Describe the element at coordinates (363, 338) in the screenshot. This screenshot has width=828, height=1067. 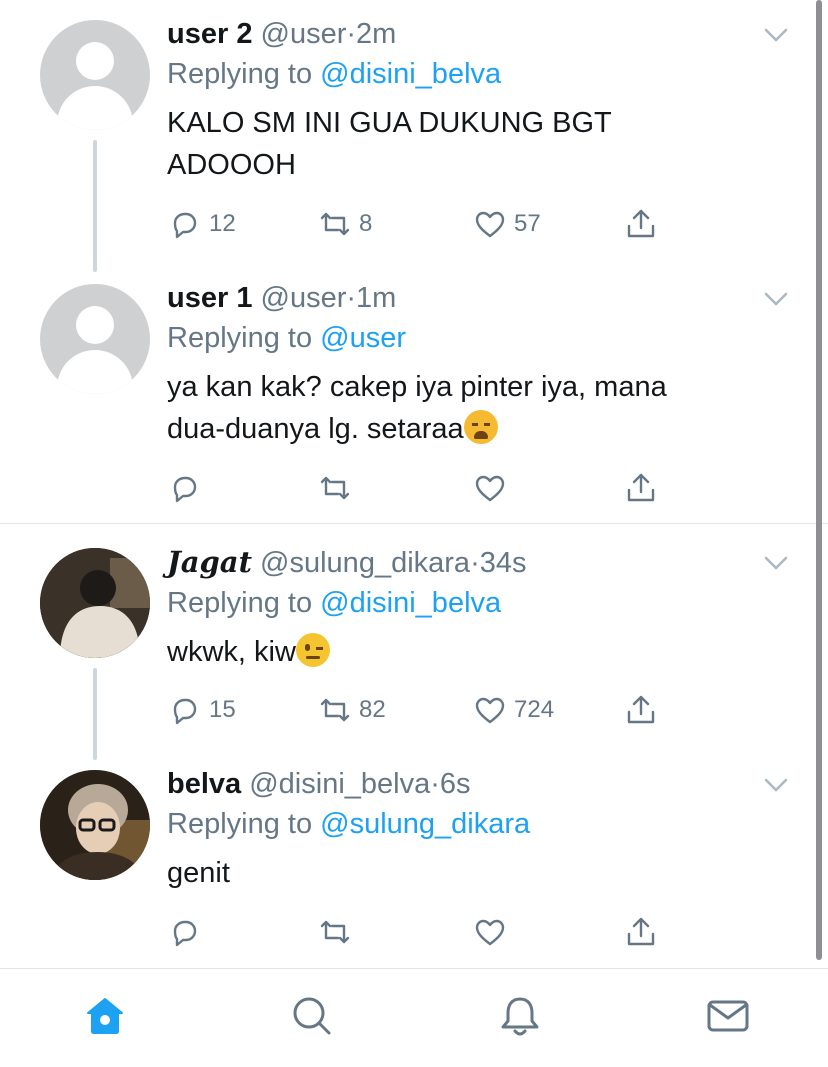
I see `mention-link: @user` at that location.